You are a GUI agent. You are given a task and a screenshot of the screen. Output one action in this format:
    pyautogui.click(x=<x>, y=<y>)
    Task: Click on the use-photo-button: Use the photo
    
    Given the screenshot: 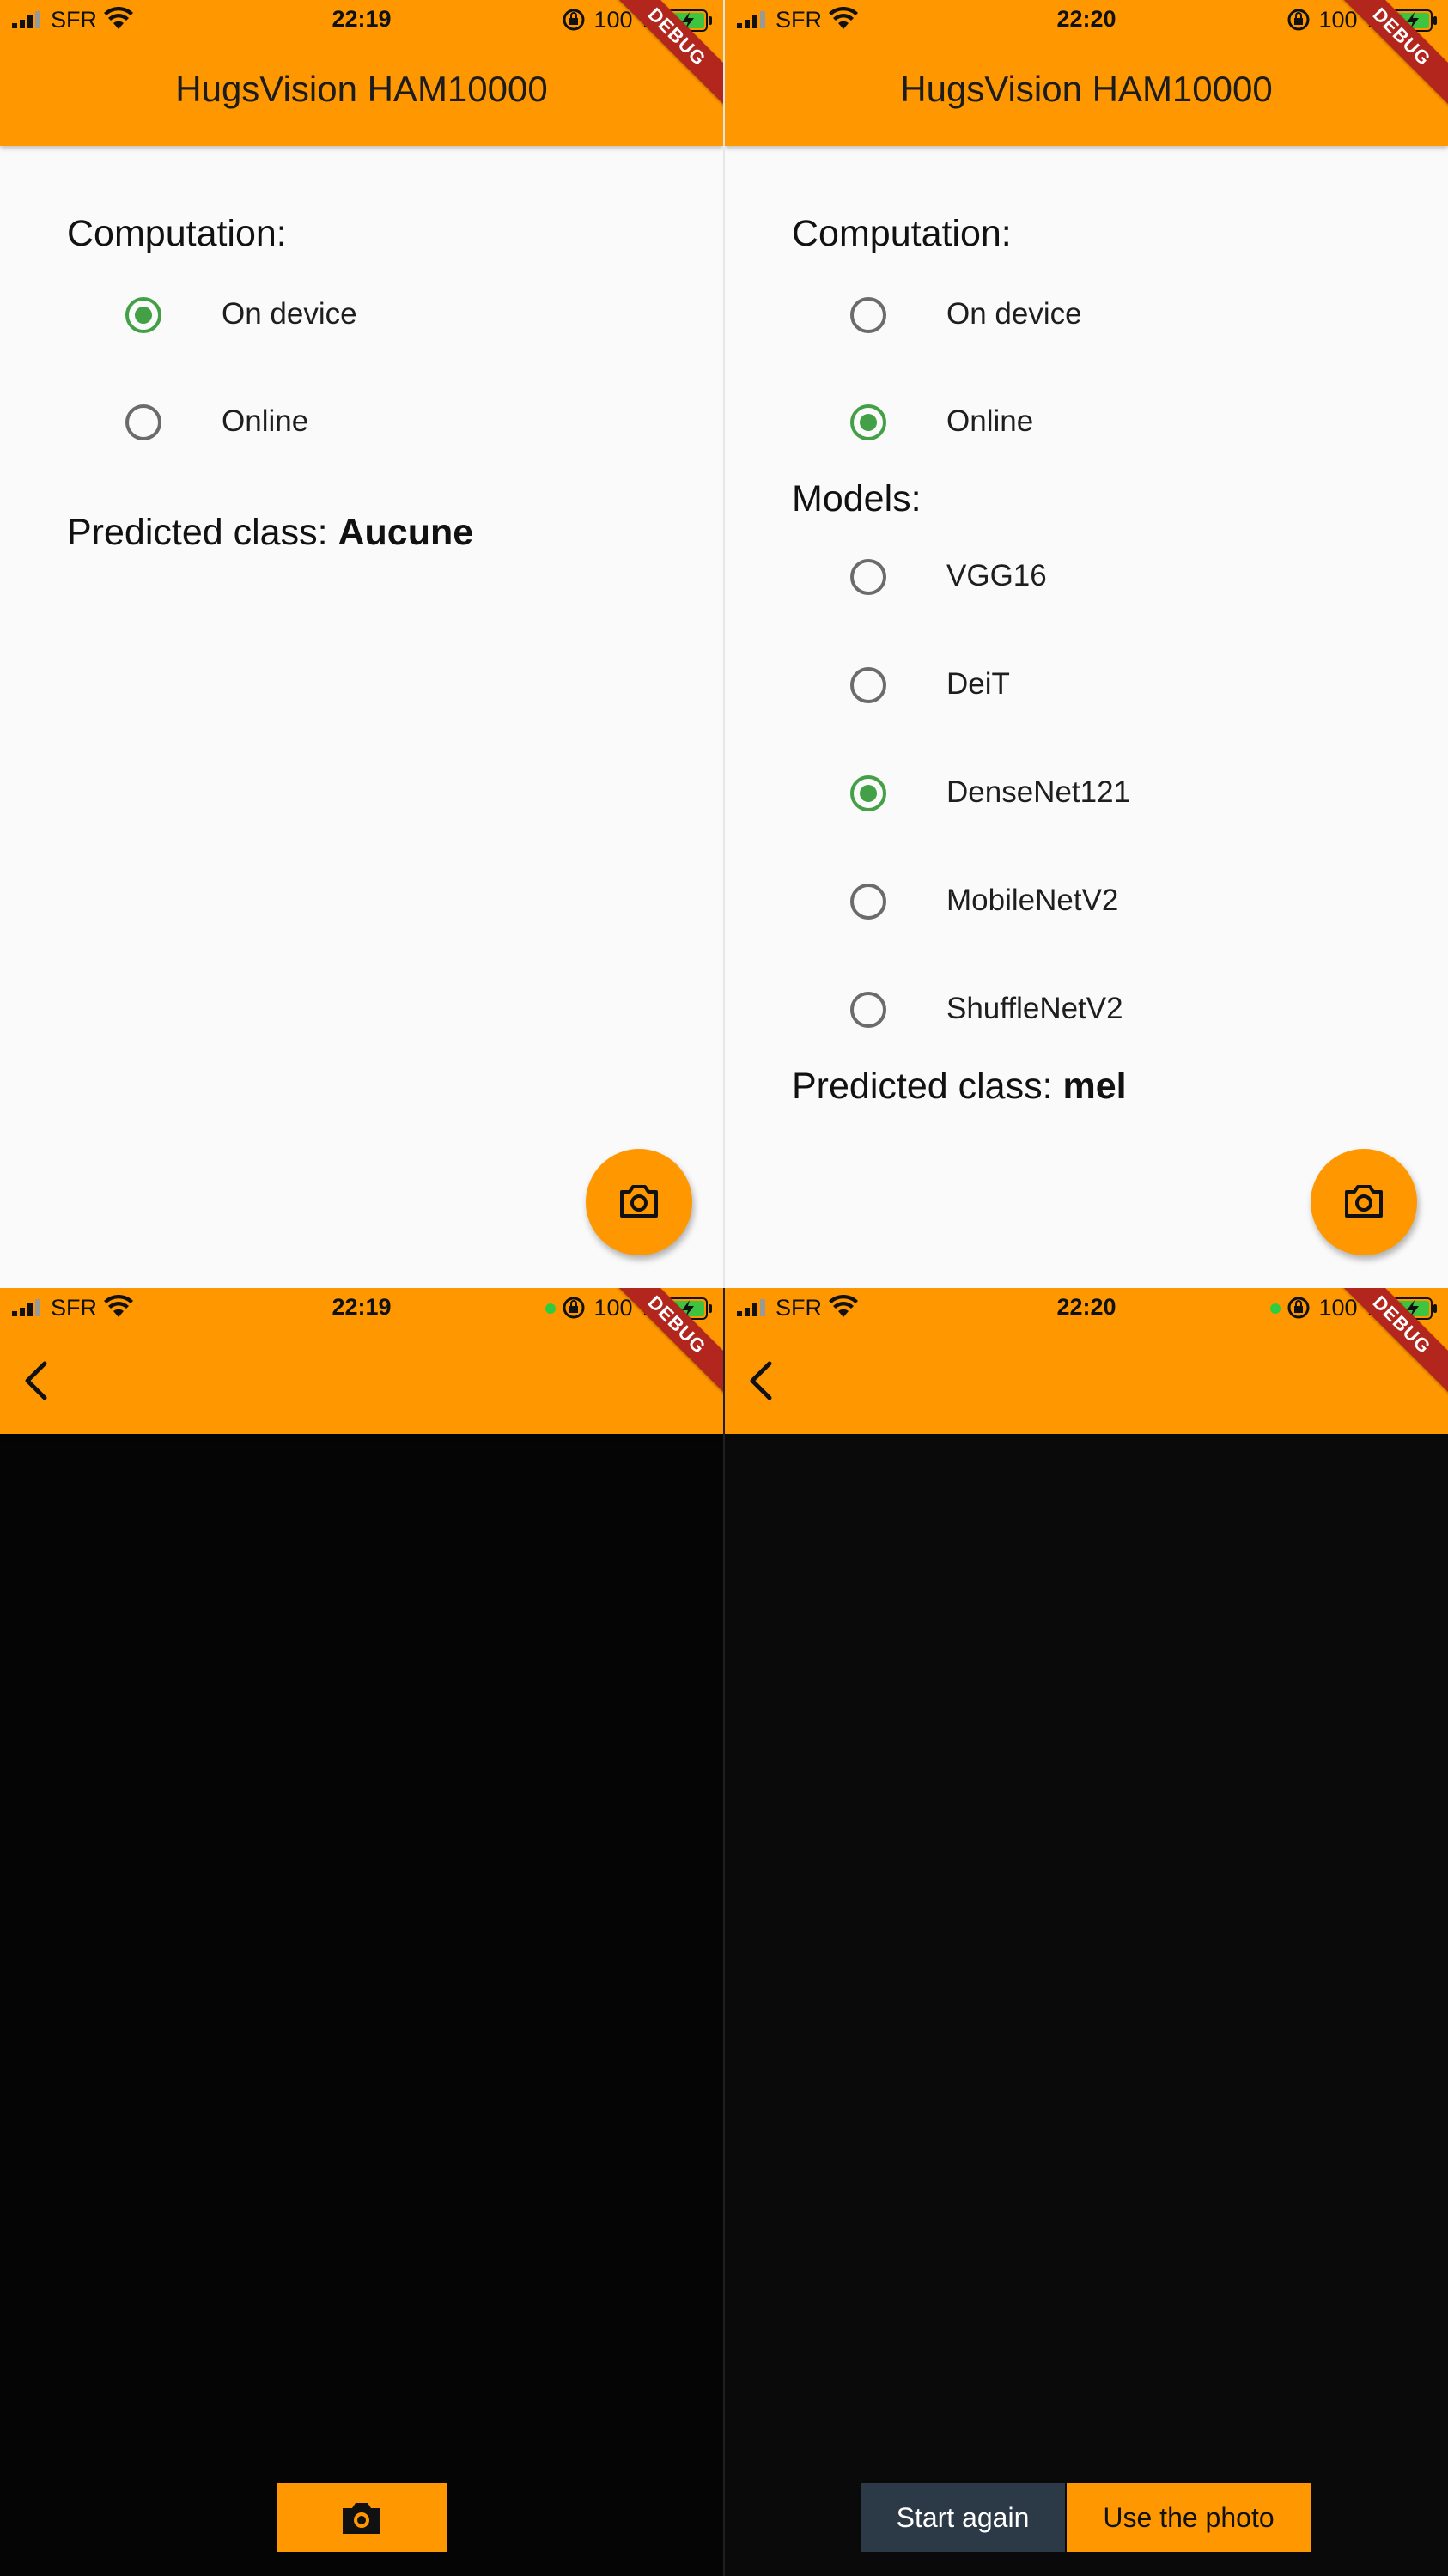 What is the action you would take?
    pyautogui.click(x=1189, y=2517)
    